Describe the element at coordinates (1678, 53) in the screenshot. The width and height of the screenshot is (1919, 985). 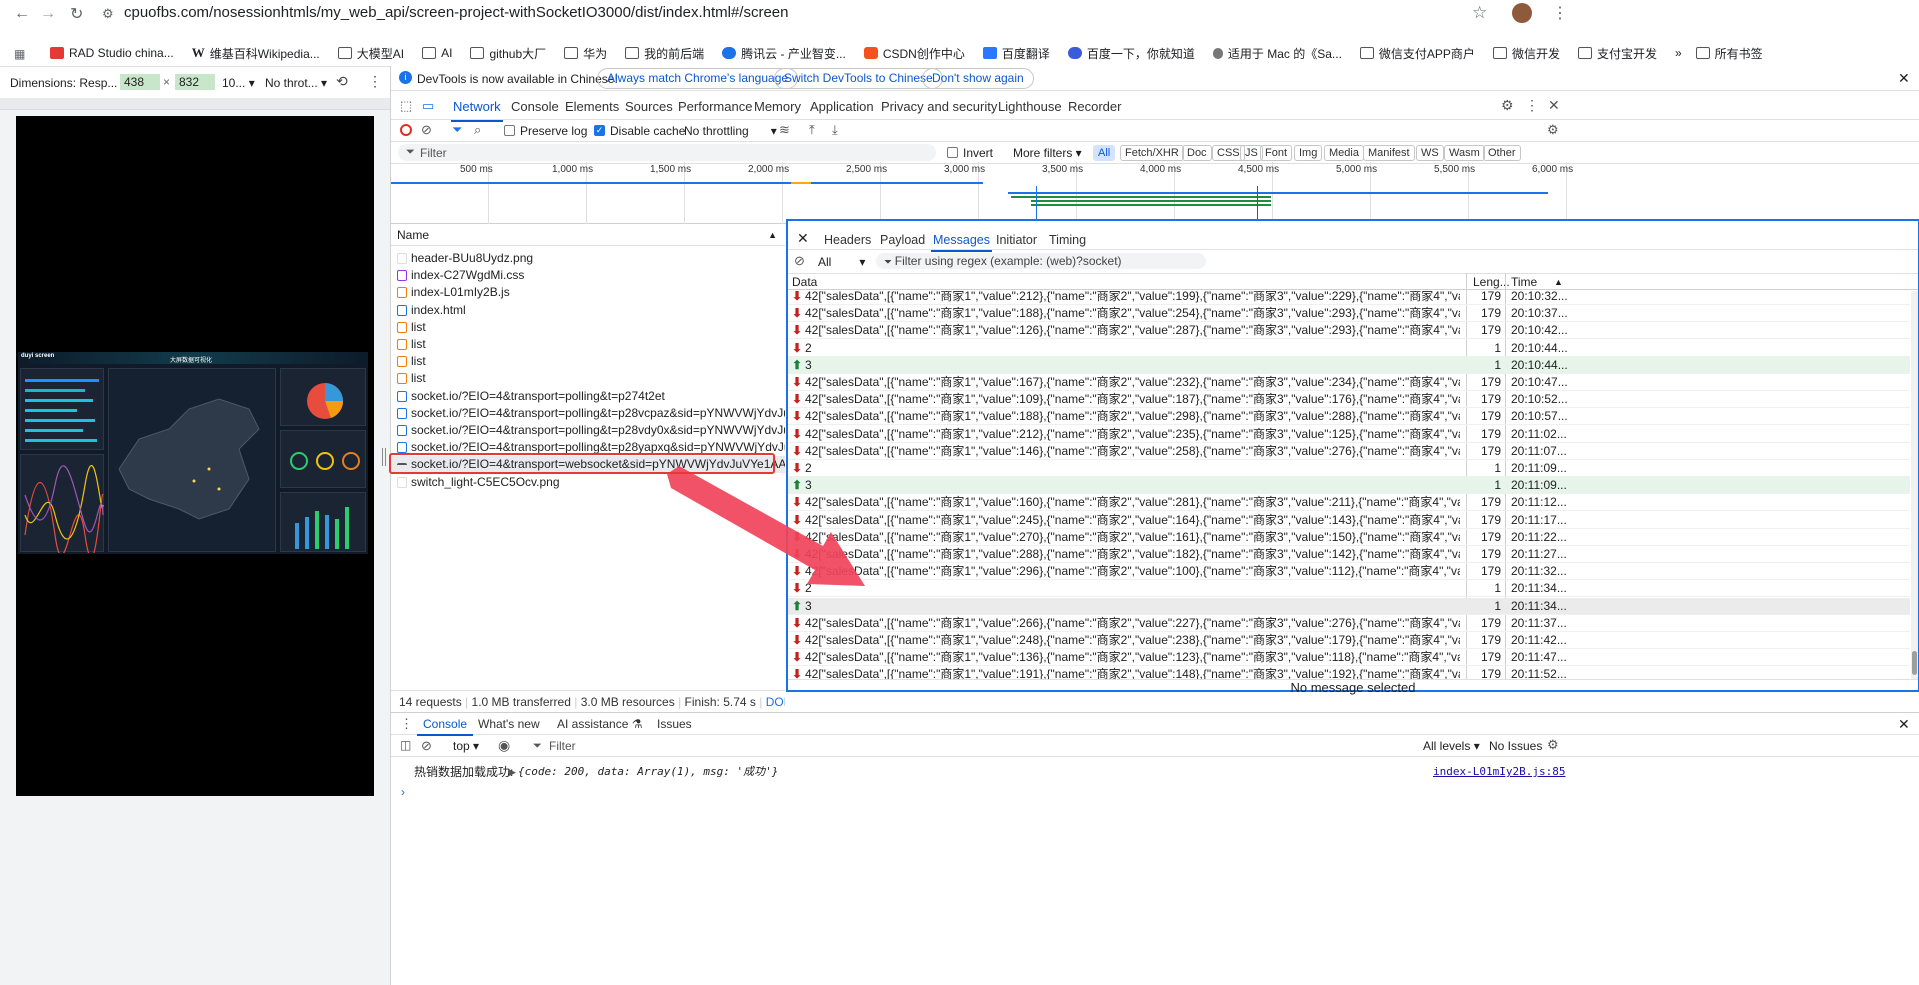
I see `bookmarks-overflow-button: »` at that location.